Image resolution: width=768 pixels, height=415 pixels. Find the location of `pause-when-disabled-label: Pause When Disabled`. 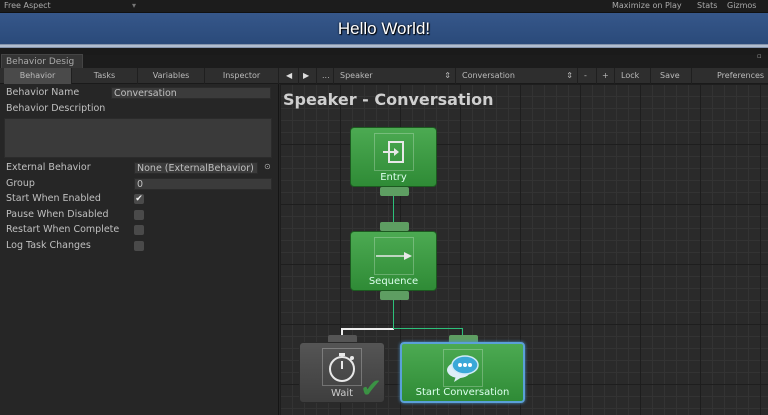

pause-when-disabled-label: Pause When Disabled is located at coordinates (57, 214).